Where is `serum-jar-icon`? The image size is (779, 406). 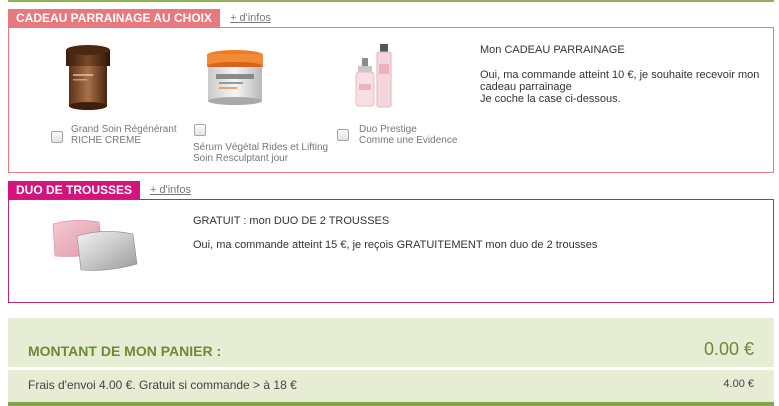 serum-jar-icon is located at coordinates (235, 77).